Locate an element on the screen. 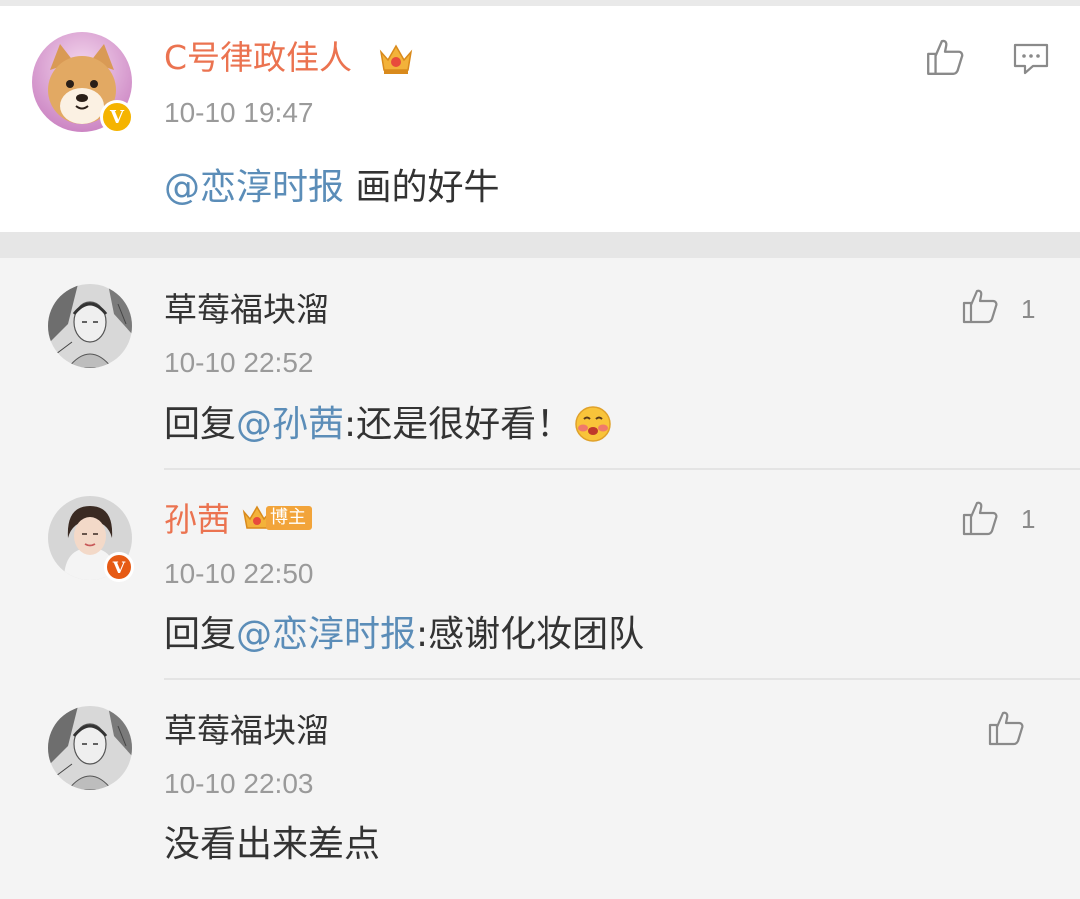 The image size is (1080, 899). comment-text: 回复@孙茜:还是很好看！ is located at coordinates (368, 425).